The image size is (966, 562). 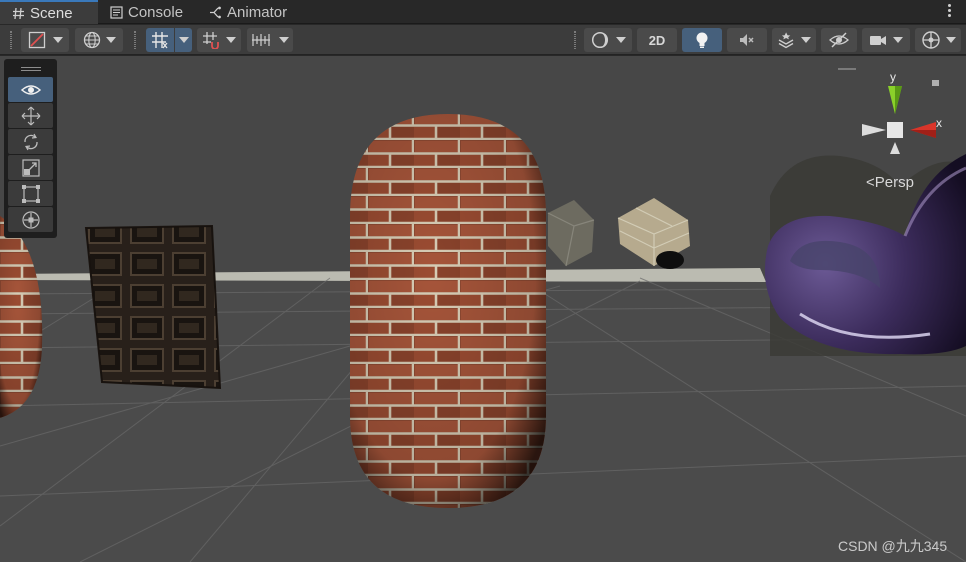 I want to click on watermark-text: CSDN @九九345, so click(x=893, y=546).